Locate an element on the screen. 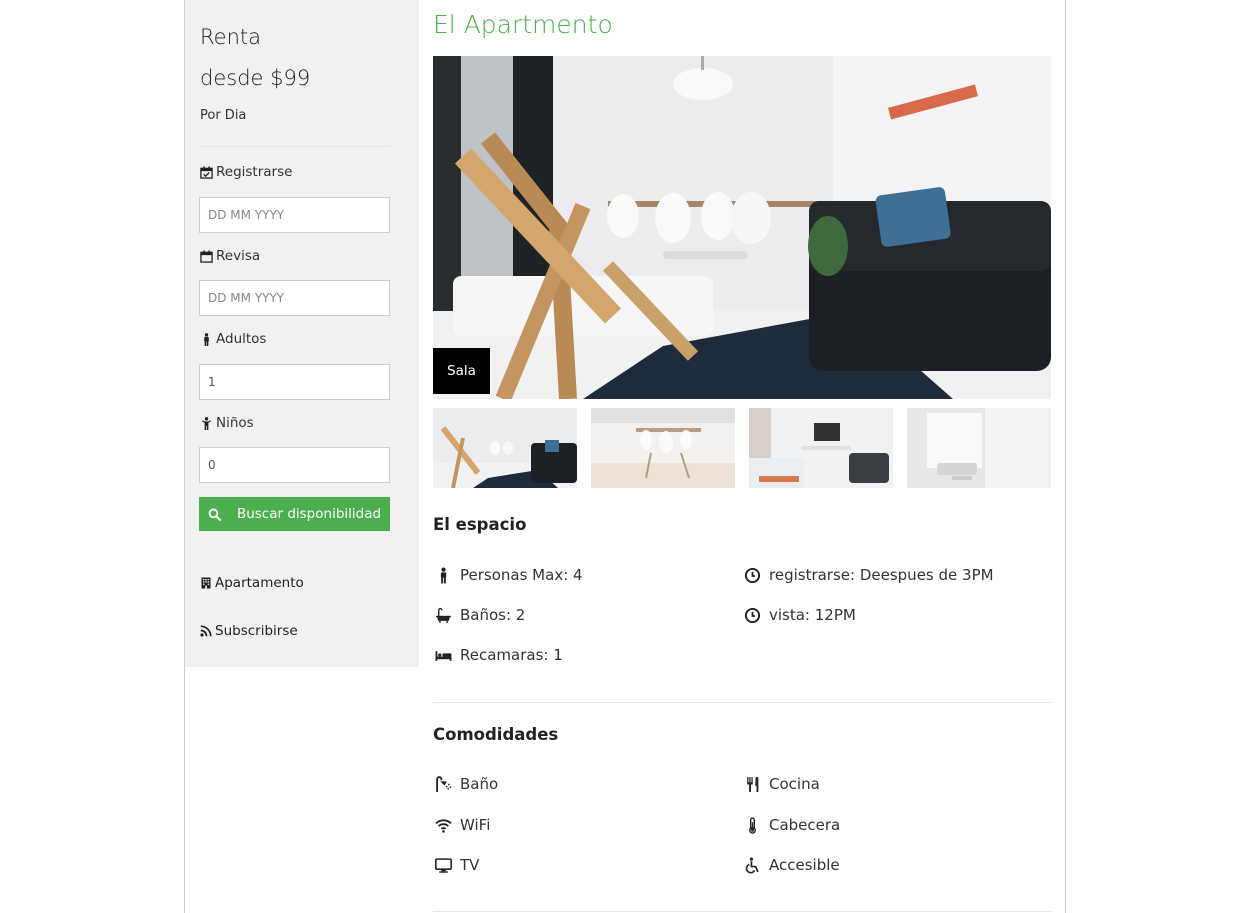 The image size is (1256, 913). checkout-label: Revisa is located at coordinates (230, 256).